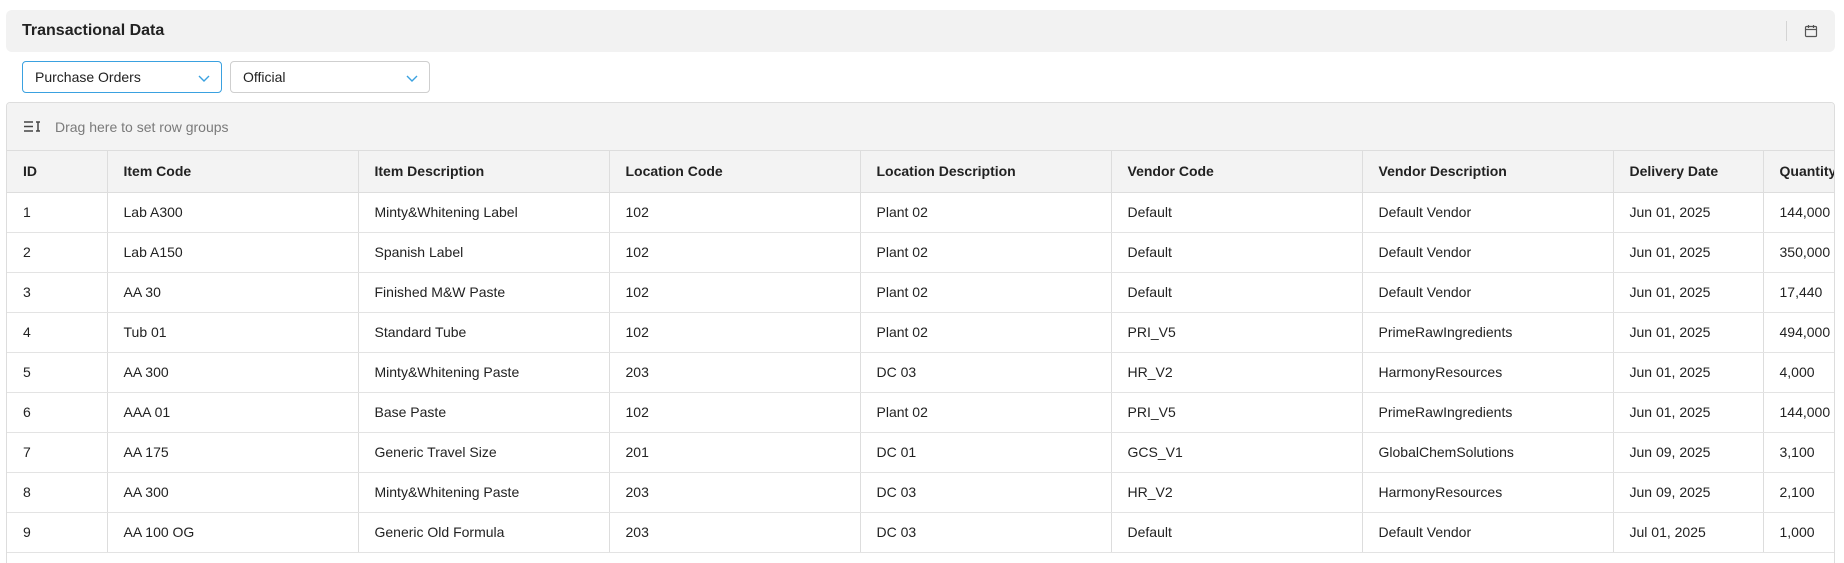 The height and width of the screenshot is (563, 1844). I want to click on cell-item-description: Spanish Label, so click(484, 252).